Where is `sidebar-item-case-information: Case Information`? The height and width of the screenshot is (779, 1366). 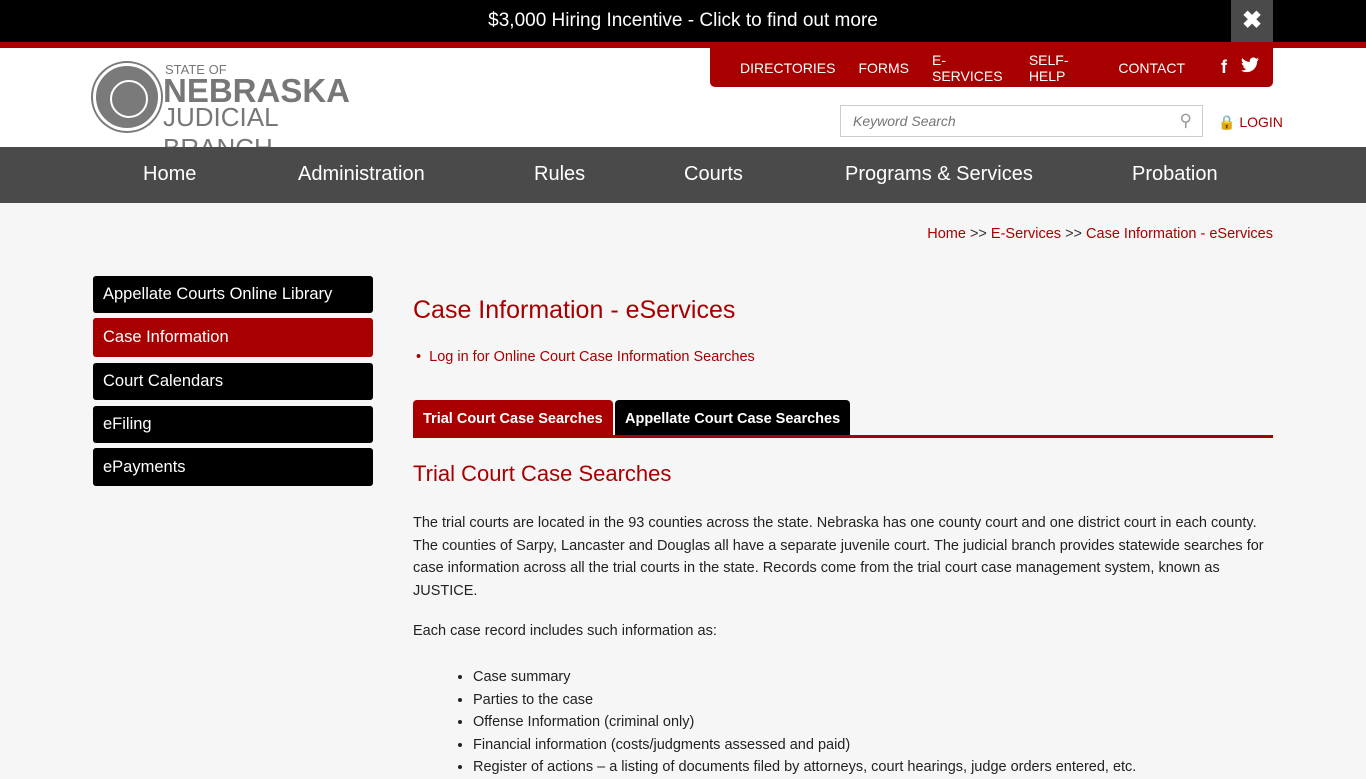
sidebar-item-case-information: Case Information is located at coordinates (233, 337).